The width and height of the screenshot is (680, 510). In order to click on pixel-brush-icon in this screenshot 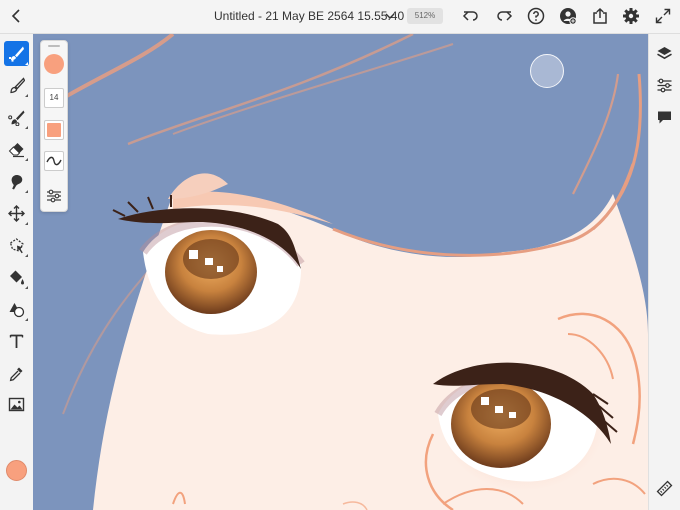, I will do `click(16, 54)`.